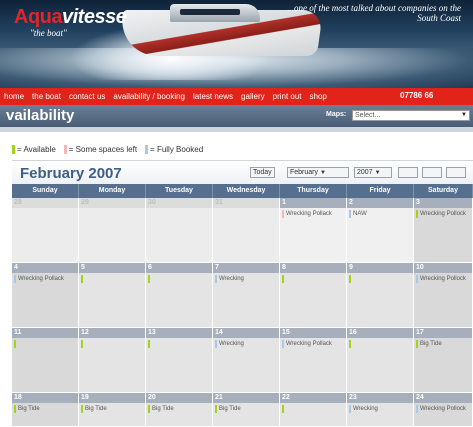 This screenshot has width=473, height=427. What do you see at coordinates (246, 295) in the screenshot?
I see `calendar-day-cell: 7 Wrecking` at bounding box center [246, 295].